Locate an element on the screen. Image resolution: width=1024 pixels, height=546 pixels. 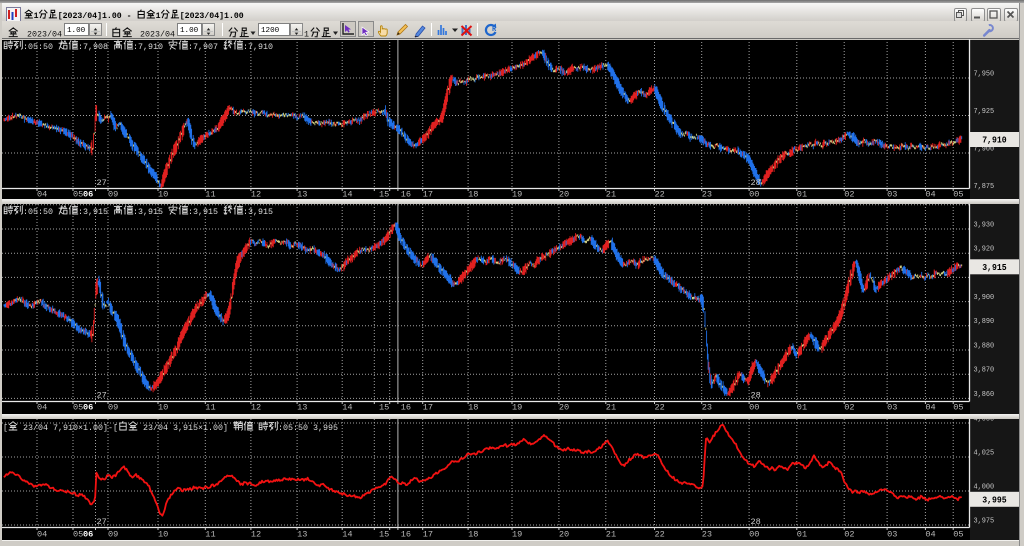
svg-text: 3,860 is located at coordinates (984, 395).